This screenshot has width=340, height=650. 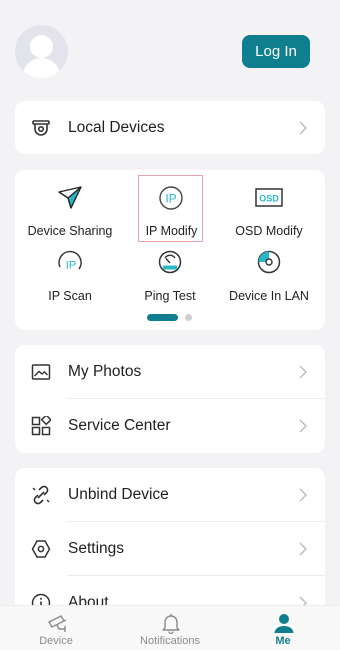 I want to click on tool-label: IP Scan, so click(x=70, y=296).